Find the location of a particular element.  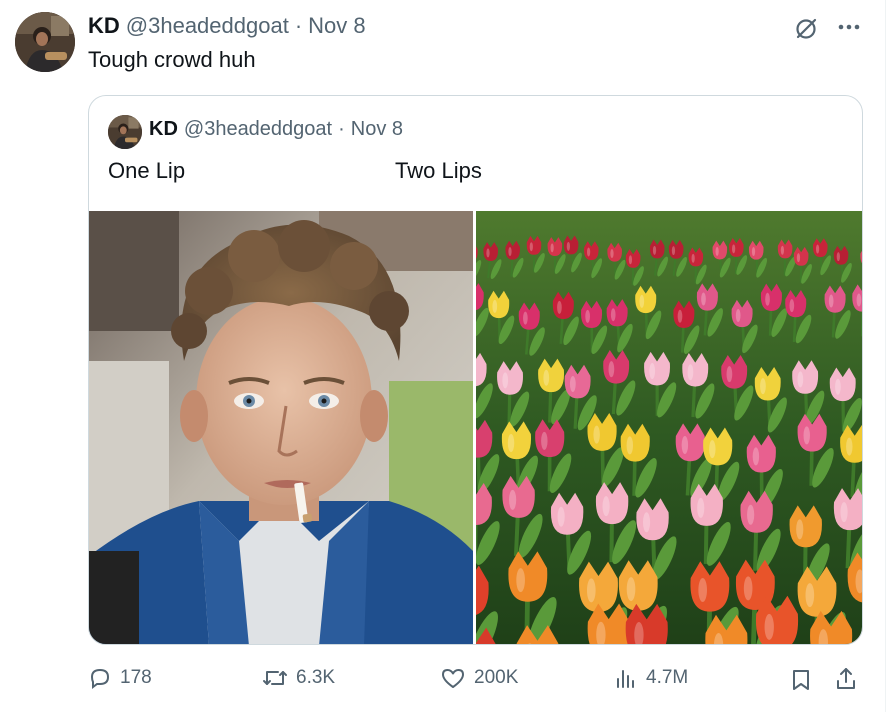

author-handle: @3headeddgoat is located at coordinates (207, 26).